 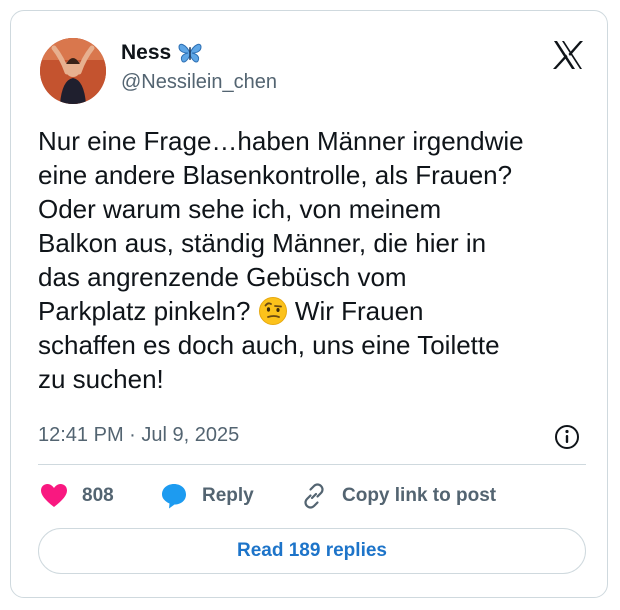 What do you see at coordinates (568, 55) in the screenshot?
I see `x-logo-icon` at bounding box center [568, 55].